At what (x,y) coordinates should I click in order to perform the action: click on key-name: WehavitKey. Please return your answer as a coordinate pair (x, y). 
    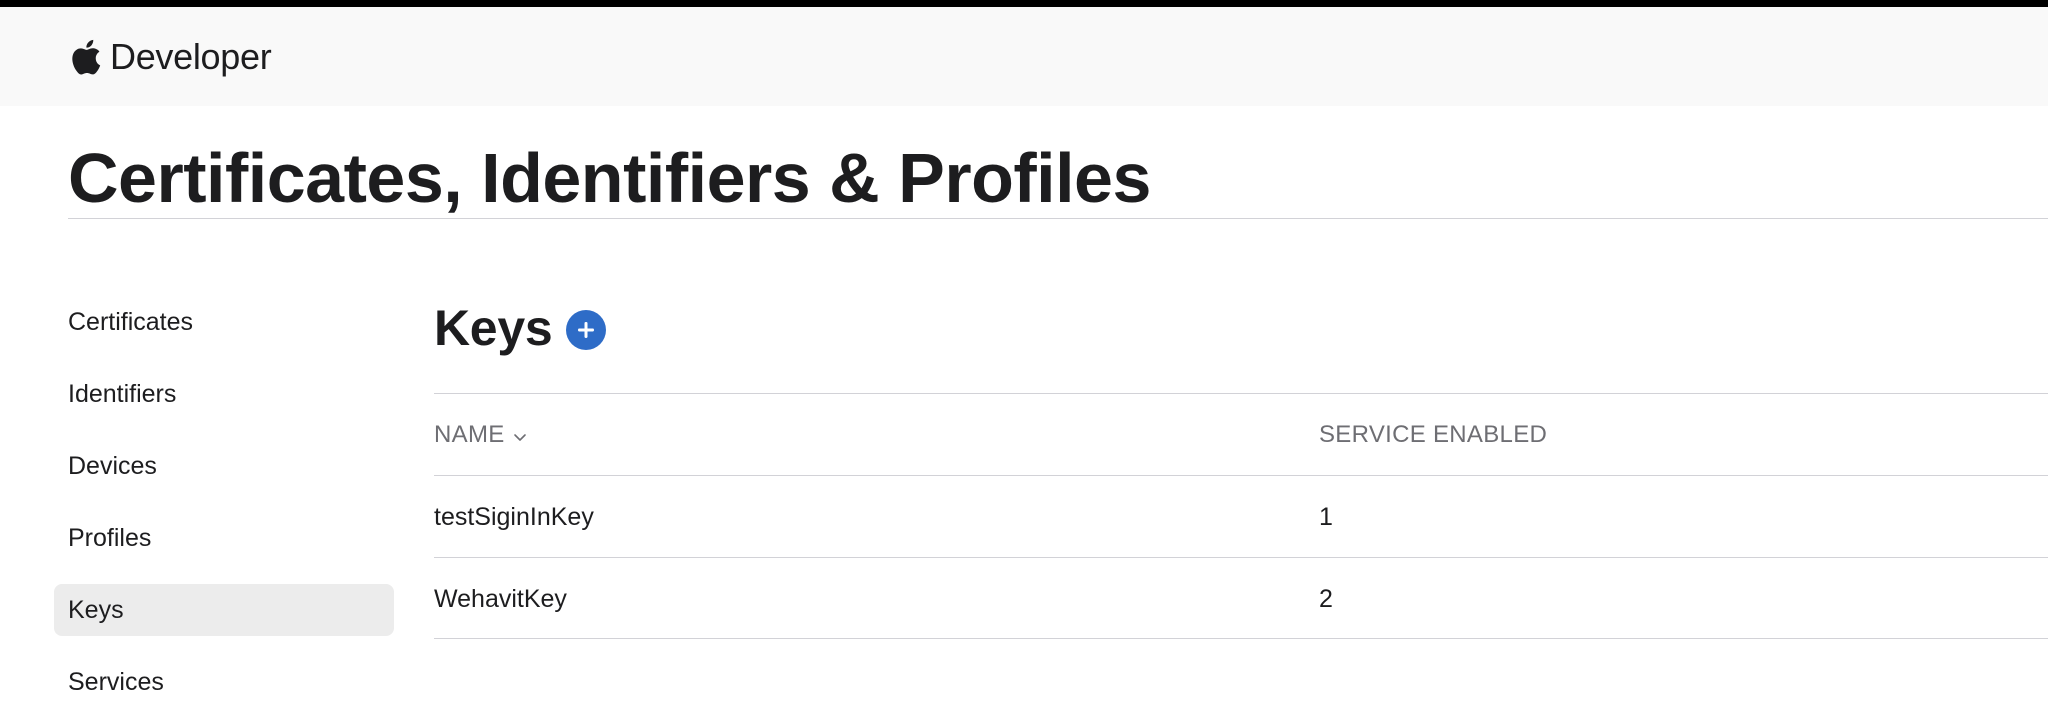
    Looking at the image, I should click on (500, 598).